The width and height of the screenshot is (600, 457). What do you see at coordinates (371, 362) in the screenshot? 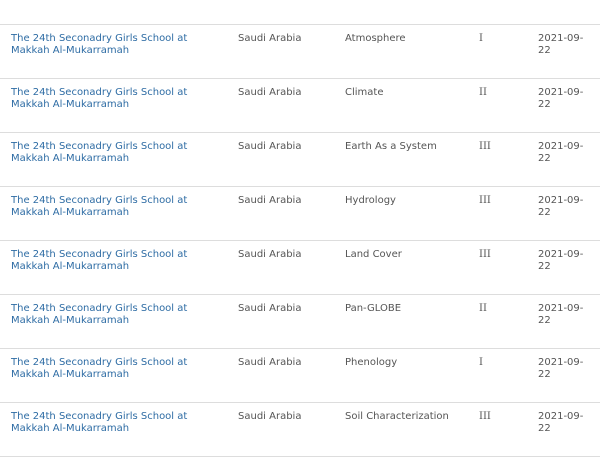
I see `protocol-cell: Phenology` at bounding box center [371, 362].